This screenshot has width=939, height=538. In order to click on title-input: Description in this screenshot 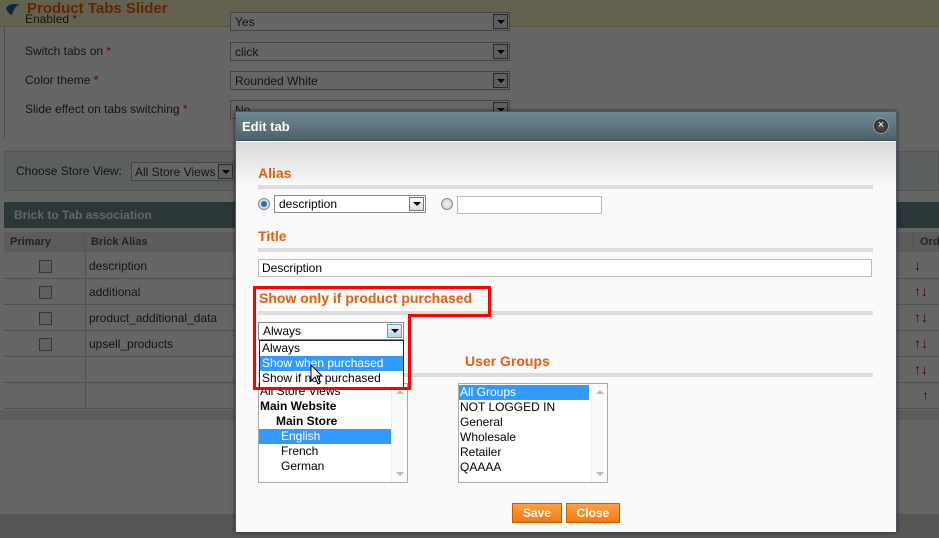, I will do `click(565, 268)`.